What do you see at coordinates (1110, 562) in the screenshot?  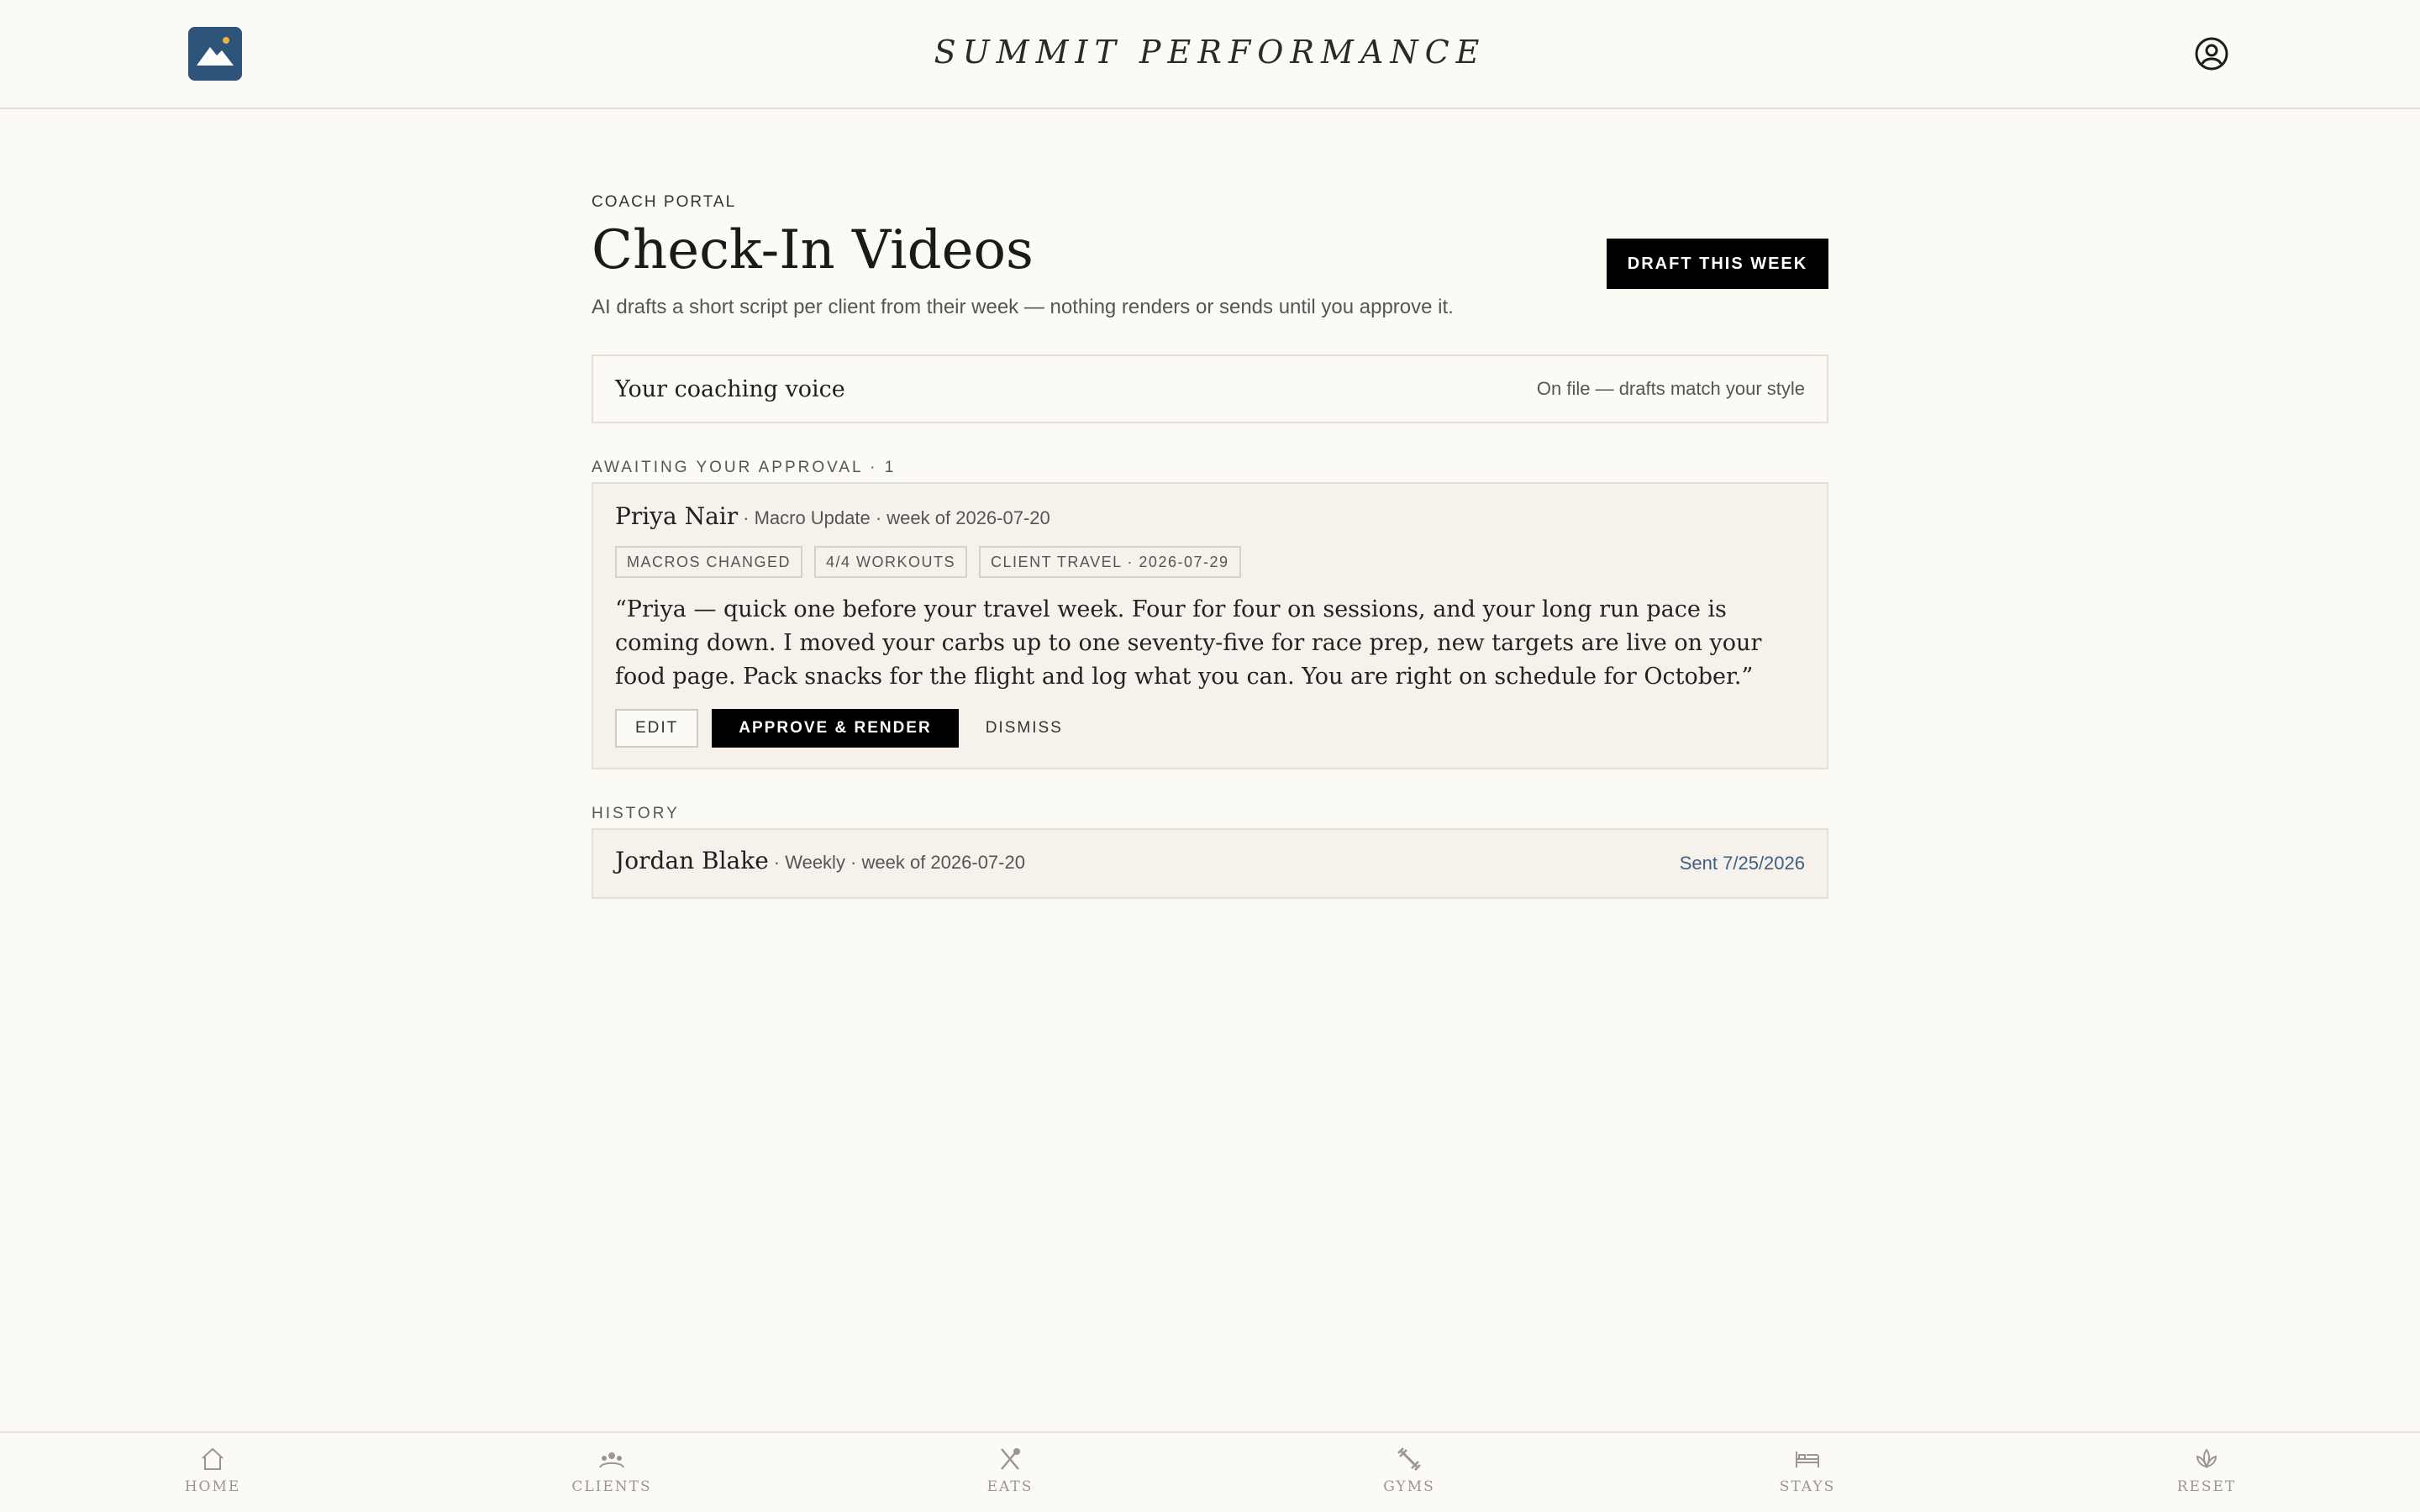 I see `tag-client-travel: CLIENT TRAVEL · 2026-07-29` at bounding box center [1110, 562].